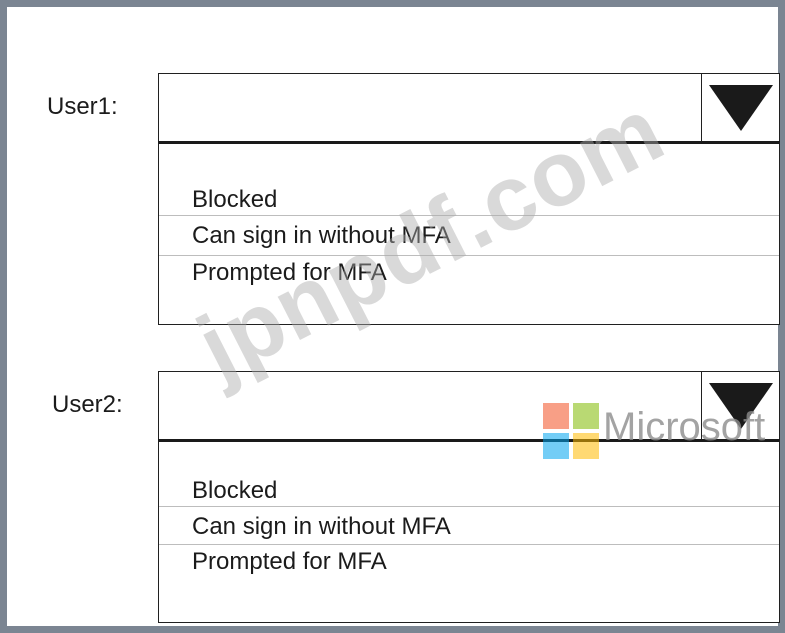  What do you see at coordinates (469, 526) in the screenshot?
I see `user2-option-without-mfa: Can sign in without MFA` at bounding box center [469, 526].